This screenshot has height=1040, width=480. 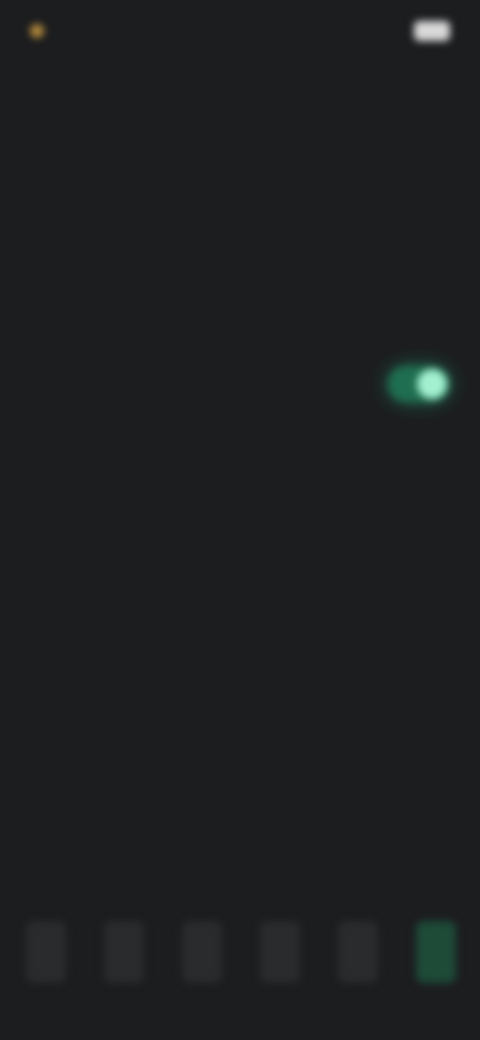 I want to click on status-dot-icon, so click(x=37, y=31).